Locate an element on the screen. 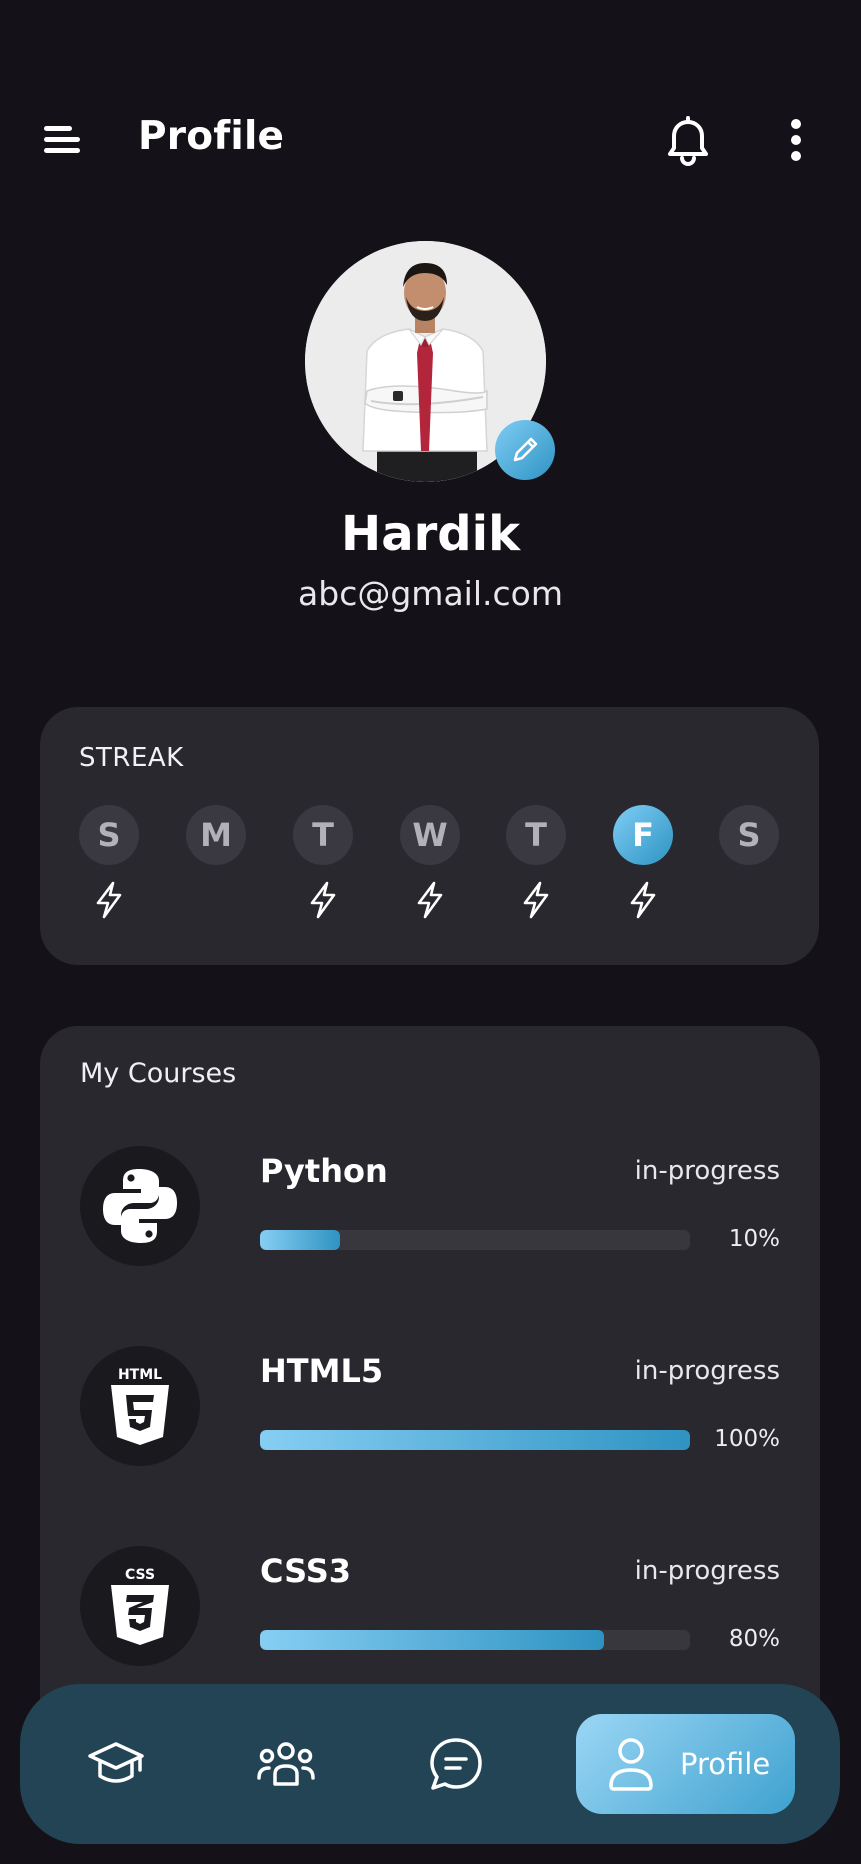 The width and height of the screenshot is (861, 1864). streak-title: STREAK is located at coordinates (131, 758).